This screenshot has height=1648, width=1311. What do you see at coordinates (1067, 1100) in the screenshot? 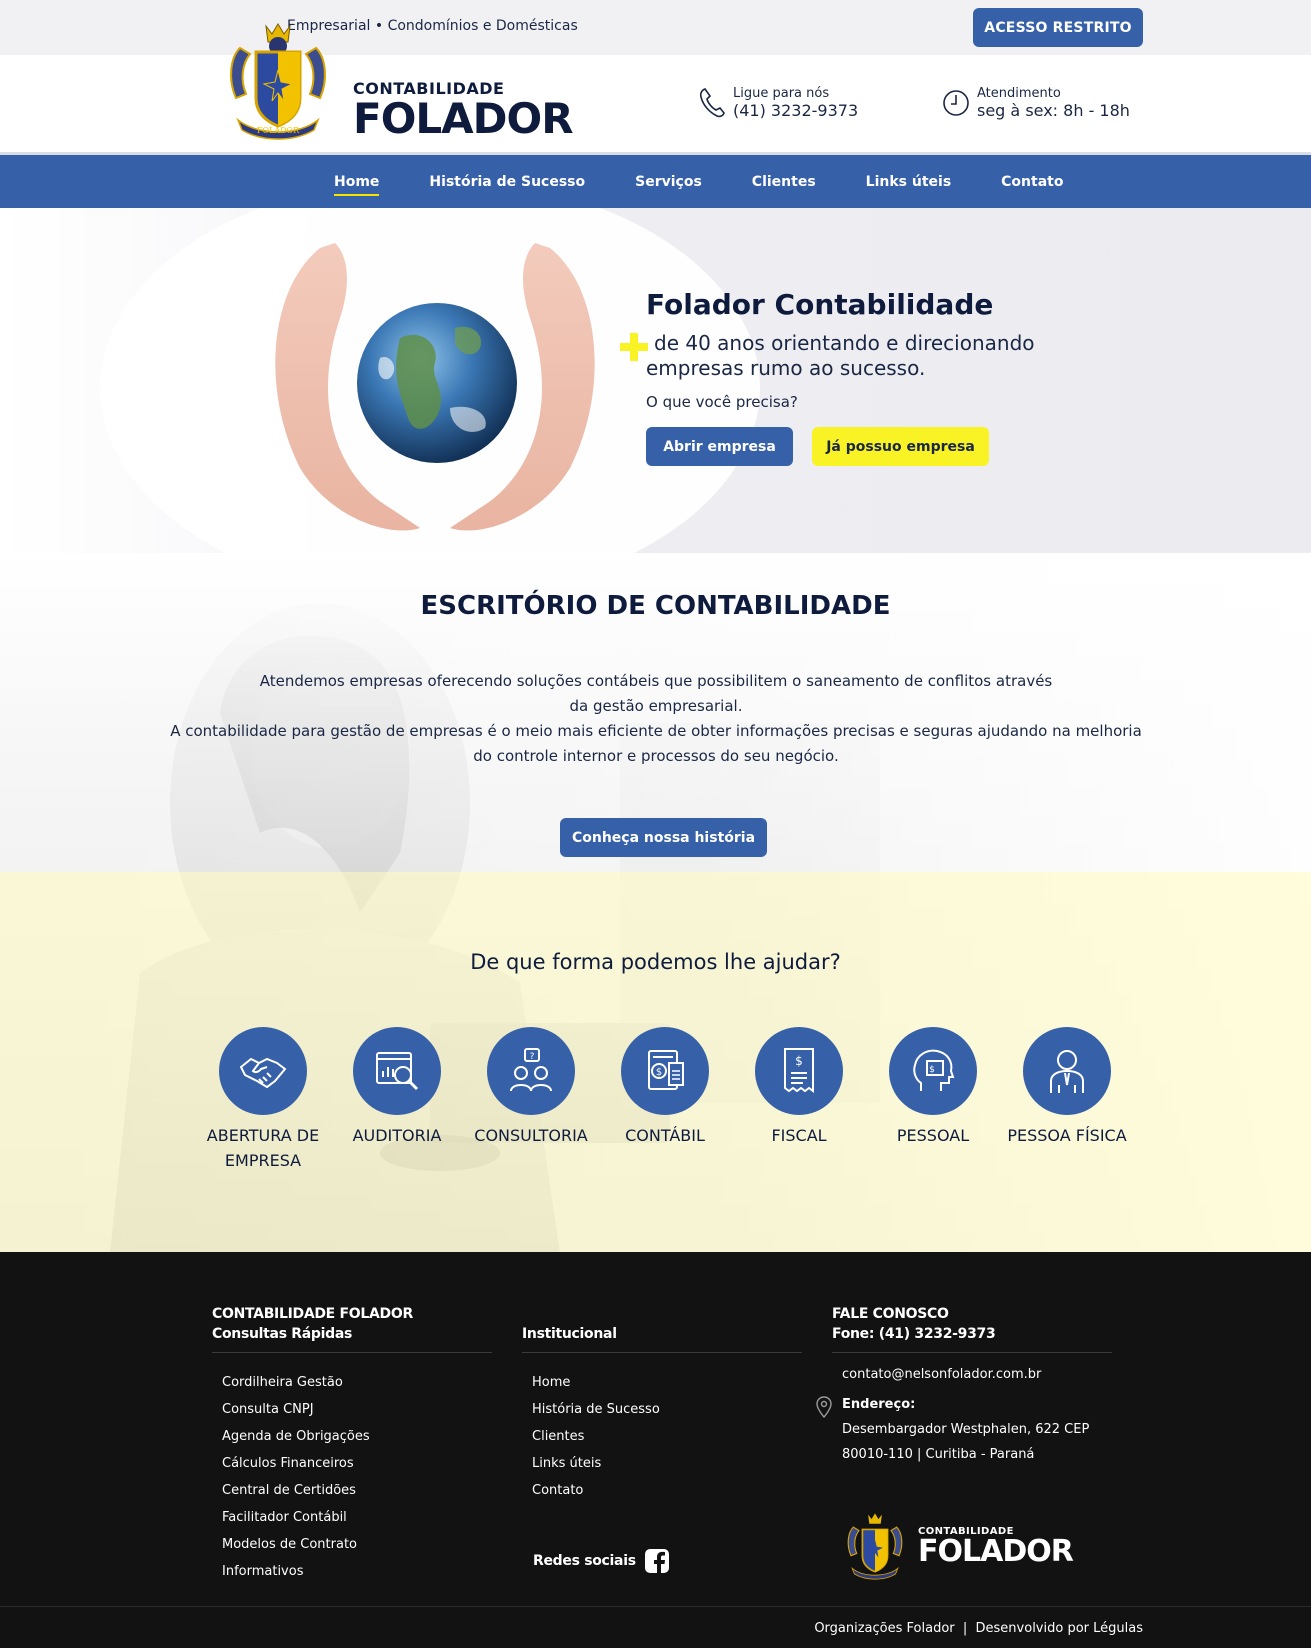
I see `service-pessoa-fisica: PESSOA FÍSICA` at bounding box center [1067, 1100].